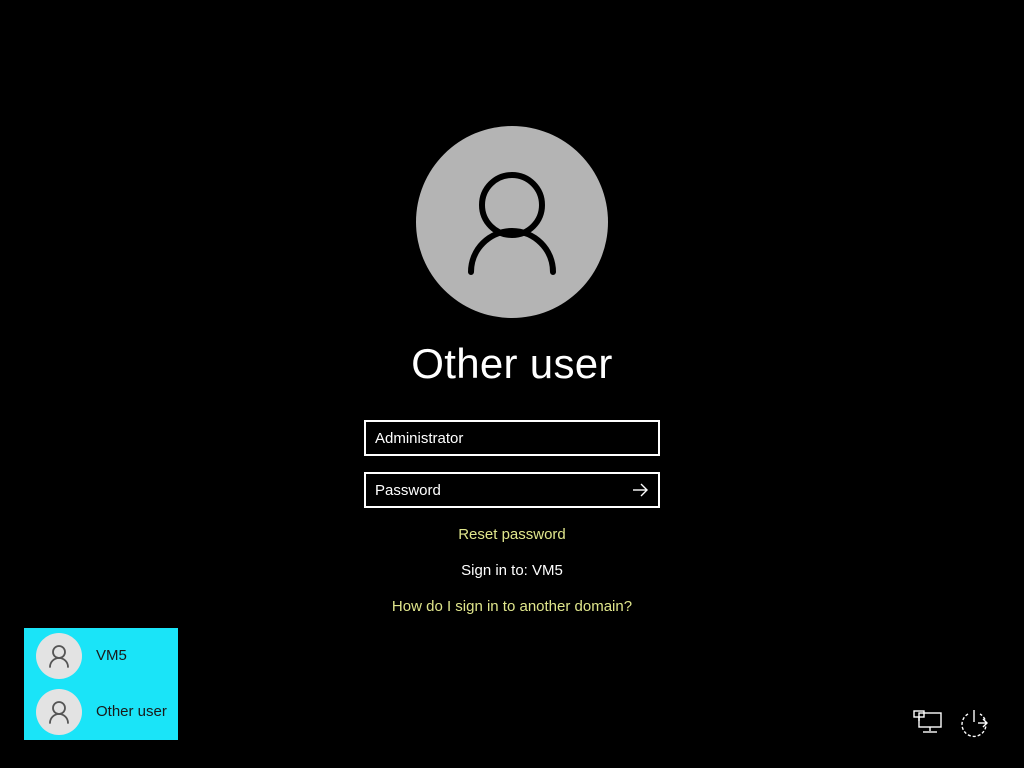 Image resolution: width=1024 pixels, height=768 pixels. I want to click on other-domain-link: How do I sign in to another domain?, so click(512, 607).